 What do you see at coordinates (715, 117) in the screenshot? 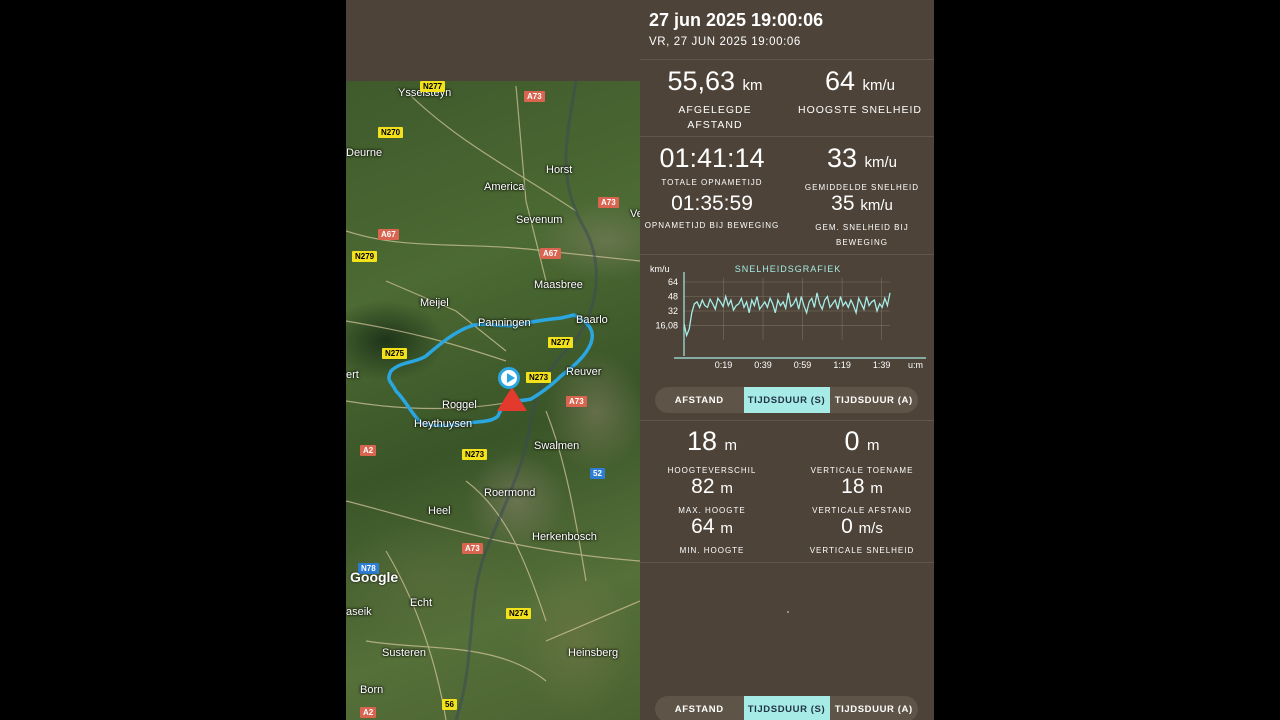
I see `distance-label: AFGELEGDE AFSTAND` at bounding box center [715, 117].